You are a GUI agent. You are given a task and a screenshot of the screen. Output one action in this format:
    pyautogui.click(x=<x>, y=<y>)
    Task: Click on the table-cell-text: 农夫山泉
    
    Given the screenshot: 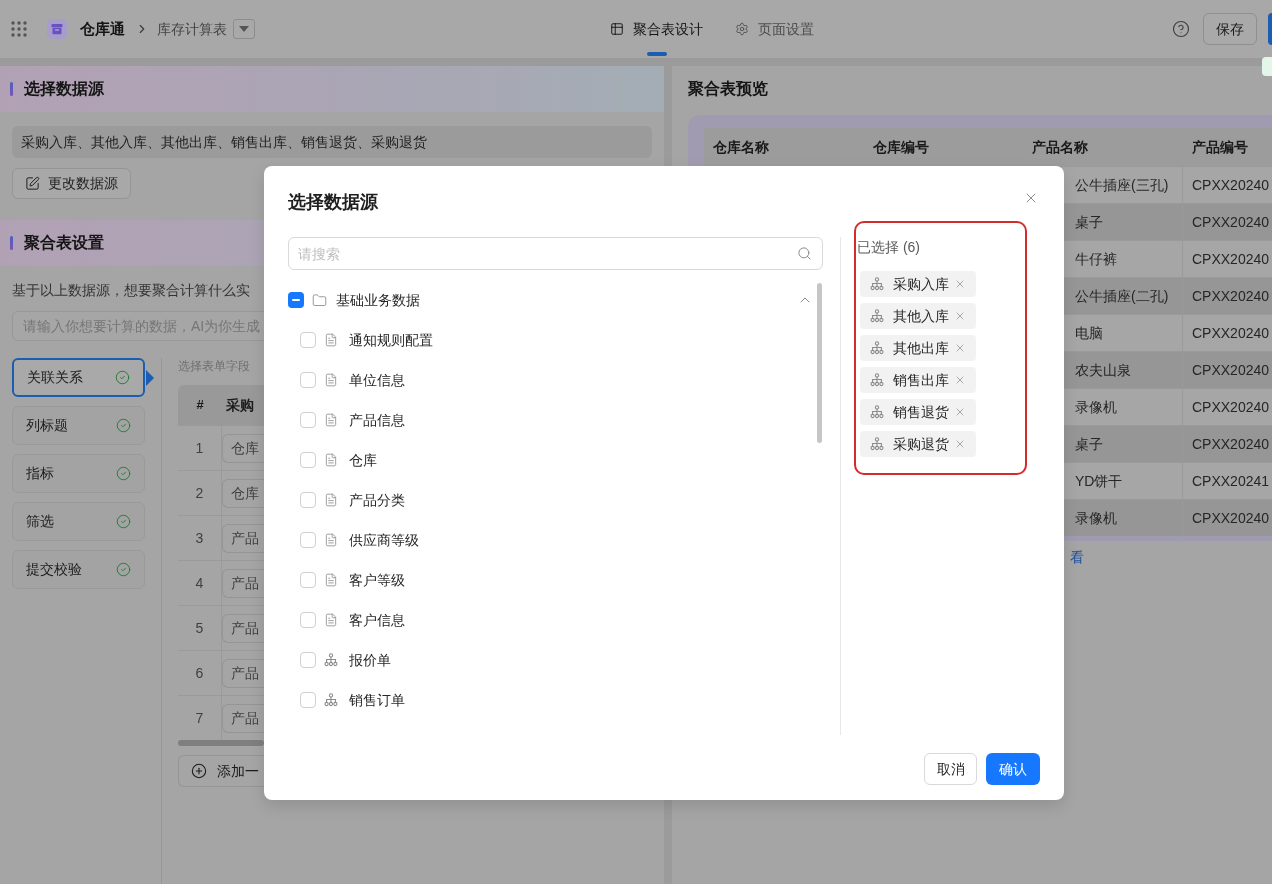 What is the action you would take?
    pyautogui.click(x=1103, y=370)
    